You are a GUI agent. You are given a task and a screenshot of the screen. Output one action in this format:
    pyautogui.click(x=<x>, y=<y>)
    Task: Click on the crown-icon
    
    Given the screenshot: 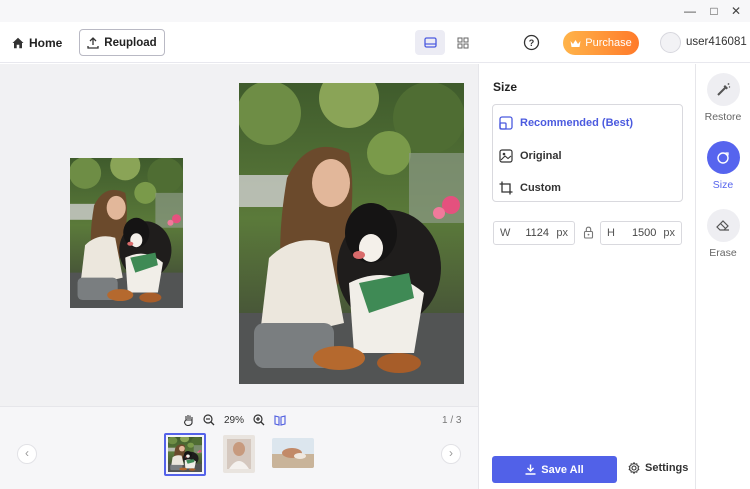 What is the action you would take?
    pyautogui.click(x=575, y=43)
    